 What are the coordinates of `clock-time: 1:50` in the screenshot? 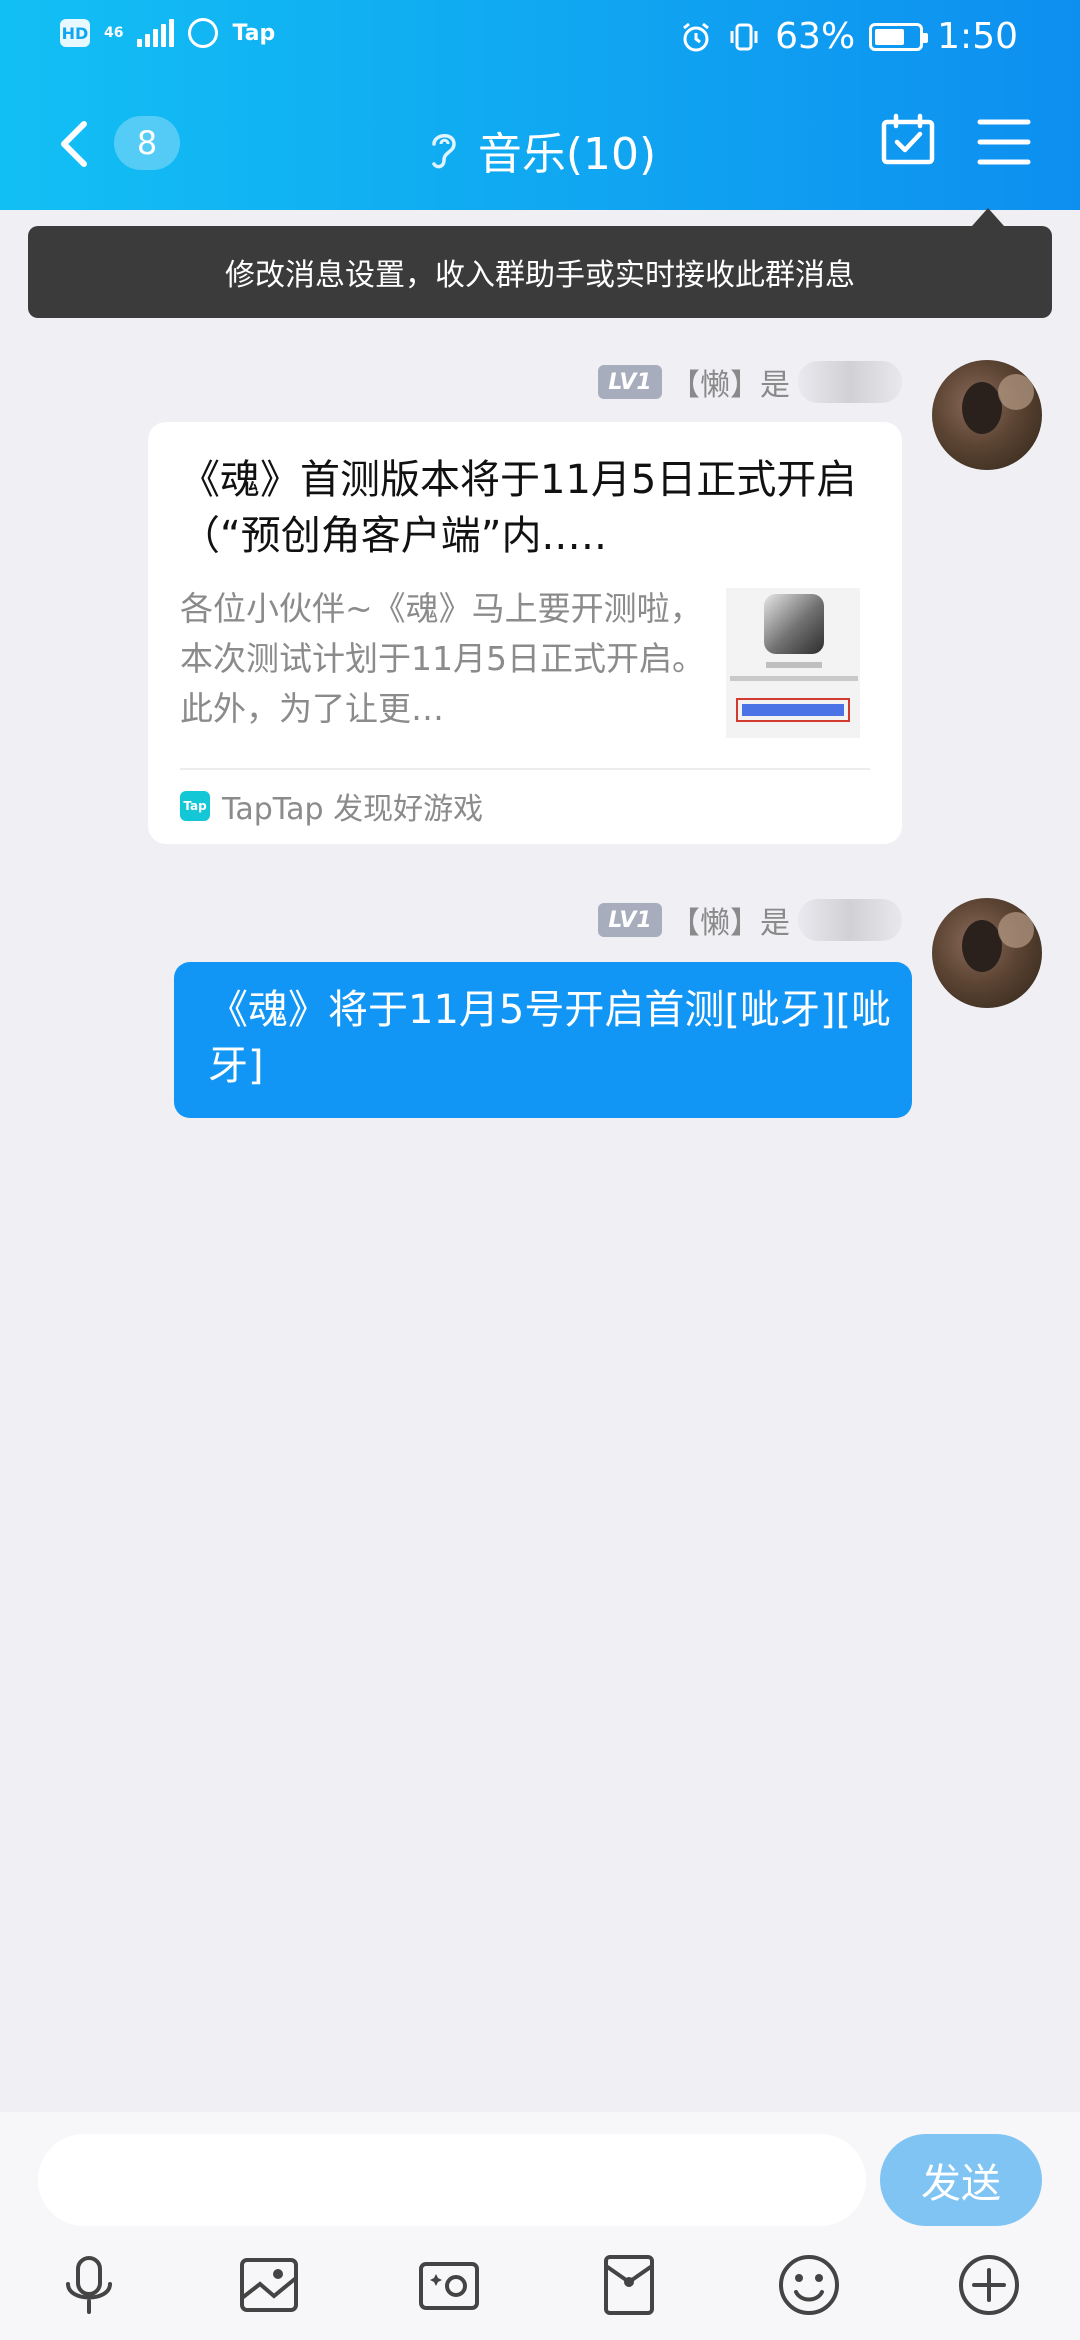 It's located at (977, 36).